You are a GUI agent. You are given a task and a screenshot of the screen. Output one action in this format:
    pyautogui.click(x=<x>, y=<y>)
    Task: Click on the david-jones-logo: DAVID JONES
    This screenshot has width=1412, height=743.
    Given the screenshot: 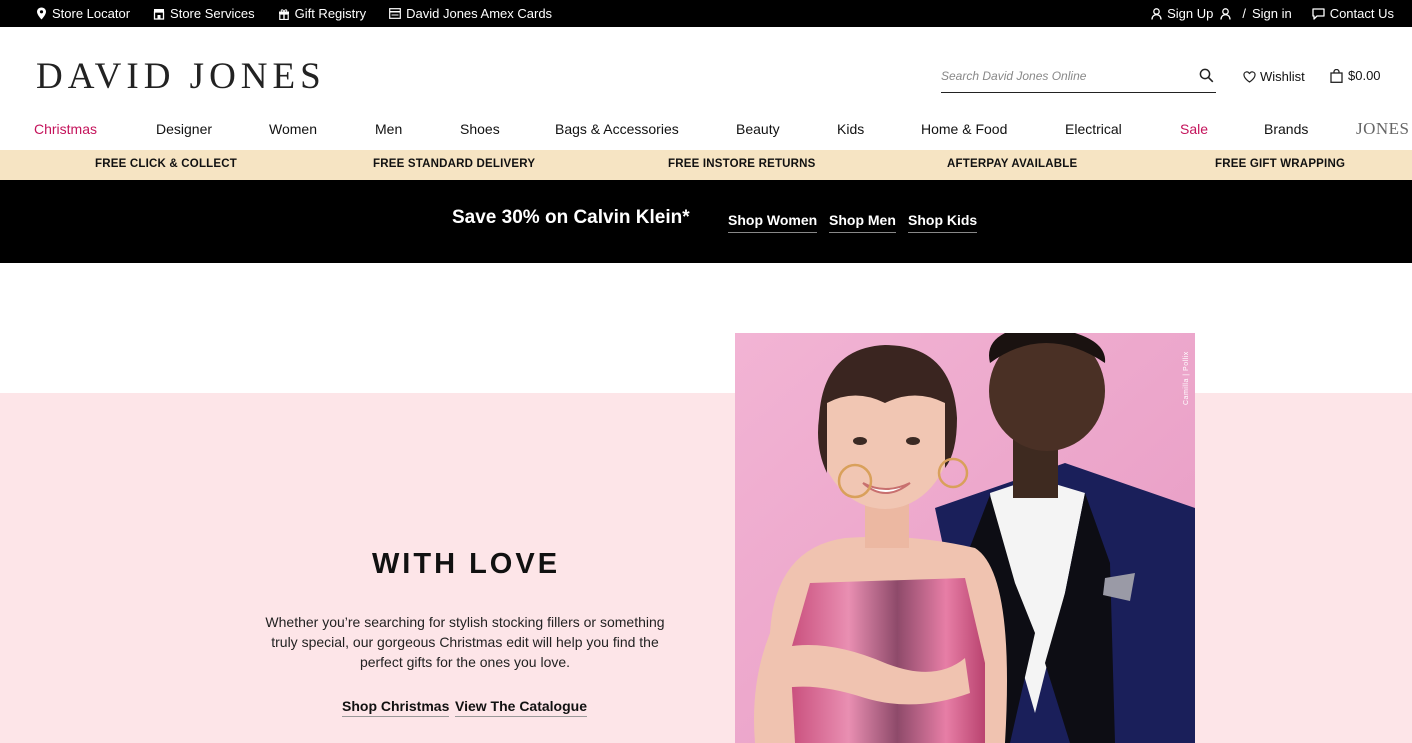 What is the action you would take?
    pyautogui.click(x=181, y=77)
    